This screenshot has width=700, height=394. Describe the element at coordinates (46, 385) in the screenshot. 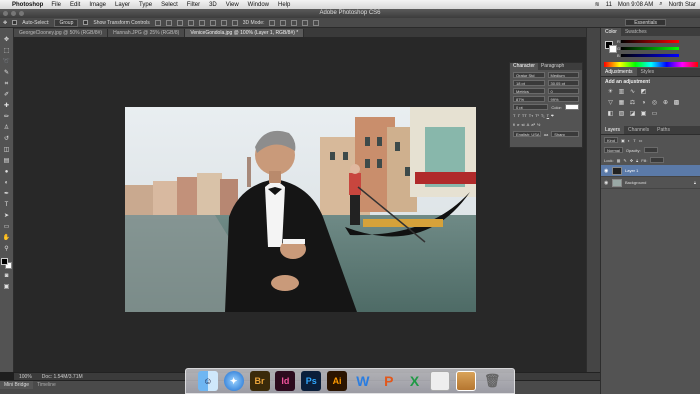

I see `tab-timeline: Timeline` at that location.